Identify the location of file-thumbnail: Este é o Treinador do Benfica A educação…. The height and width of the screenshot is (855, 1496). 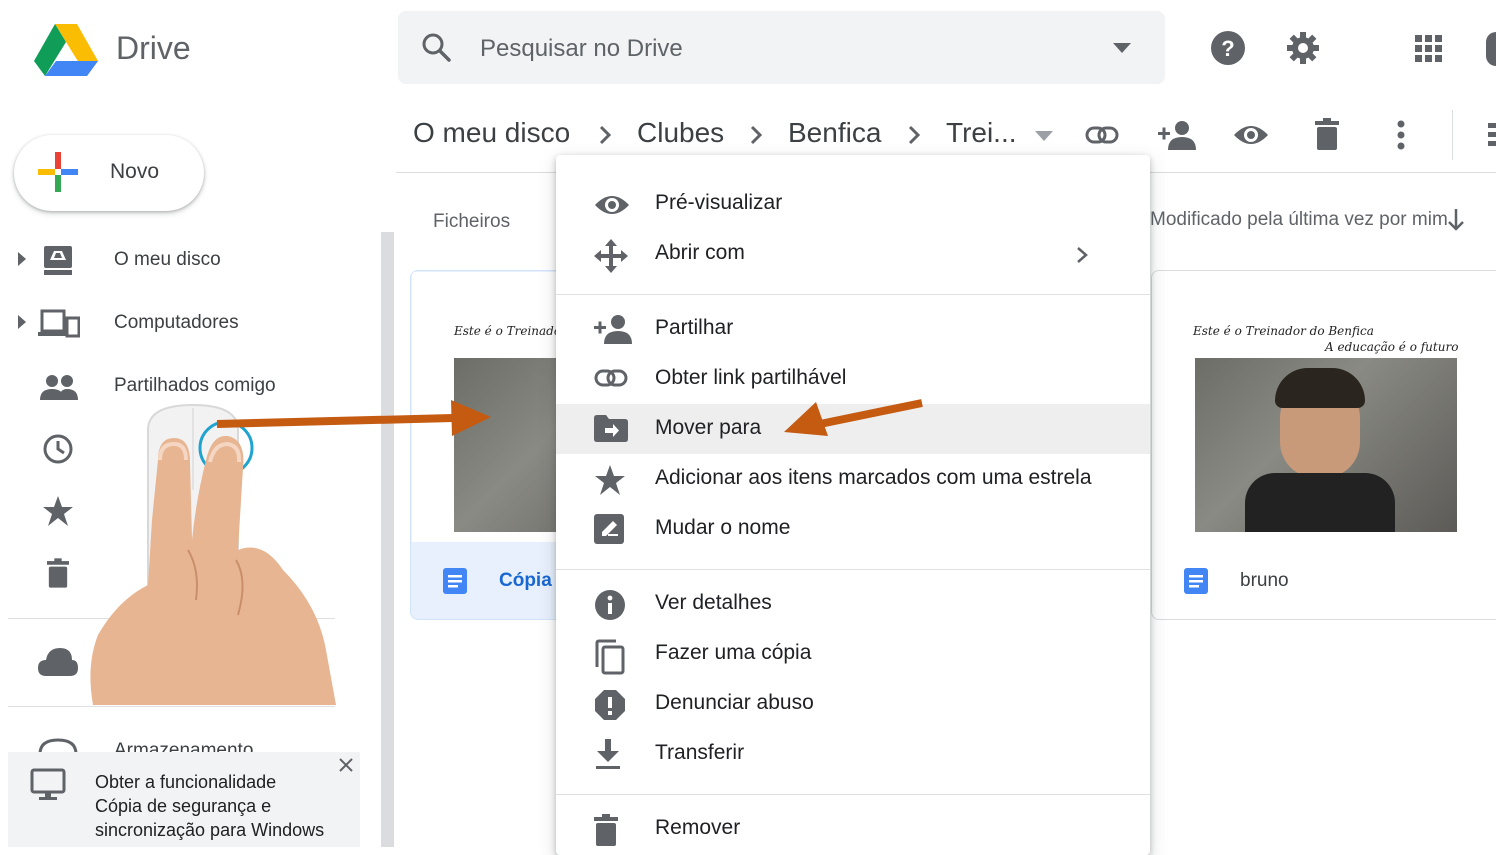
(1324, 407).